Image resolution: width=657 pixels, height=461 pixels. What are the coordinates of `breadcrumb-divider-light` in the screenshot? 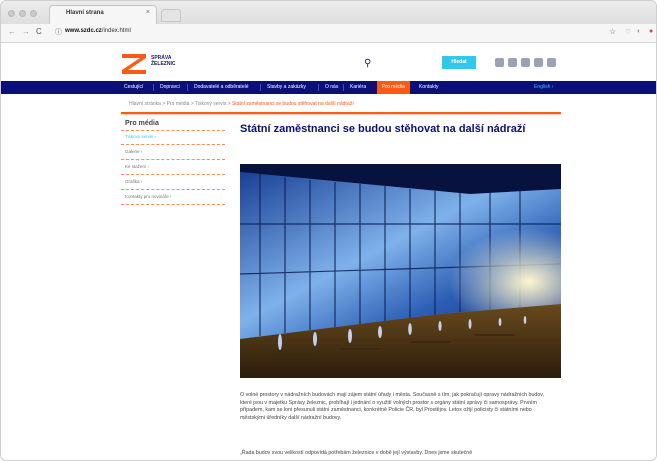 It's located at (341, 114).